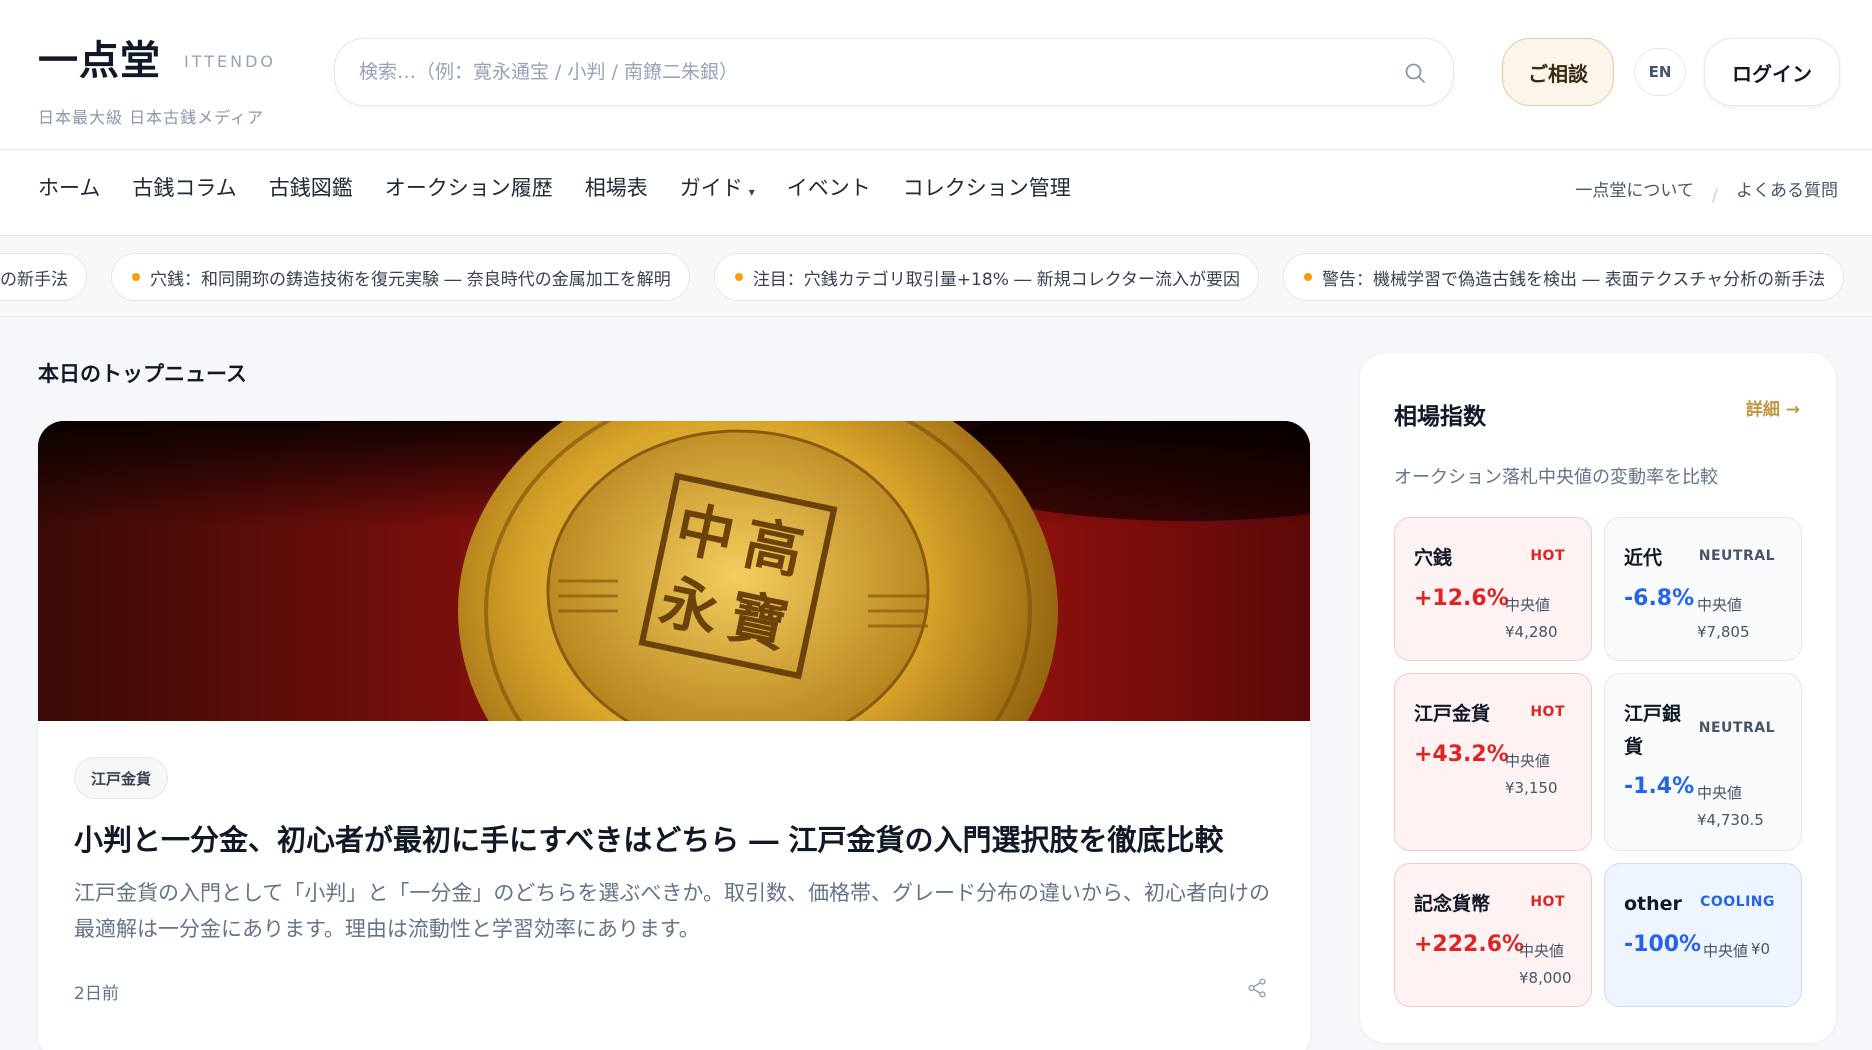 This screenshot has height=1050, width=1872. Describe the element at coordinates (400, 277) in the screenshot. I see `ticker-item: 穴銭：和同開珎の鋳造技術を復元実験 ― 奈良時代の金属加工を解明` at that location.